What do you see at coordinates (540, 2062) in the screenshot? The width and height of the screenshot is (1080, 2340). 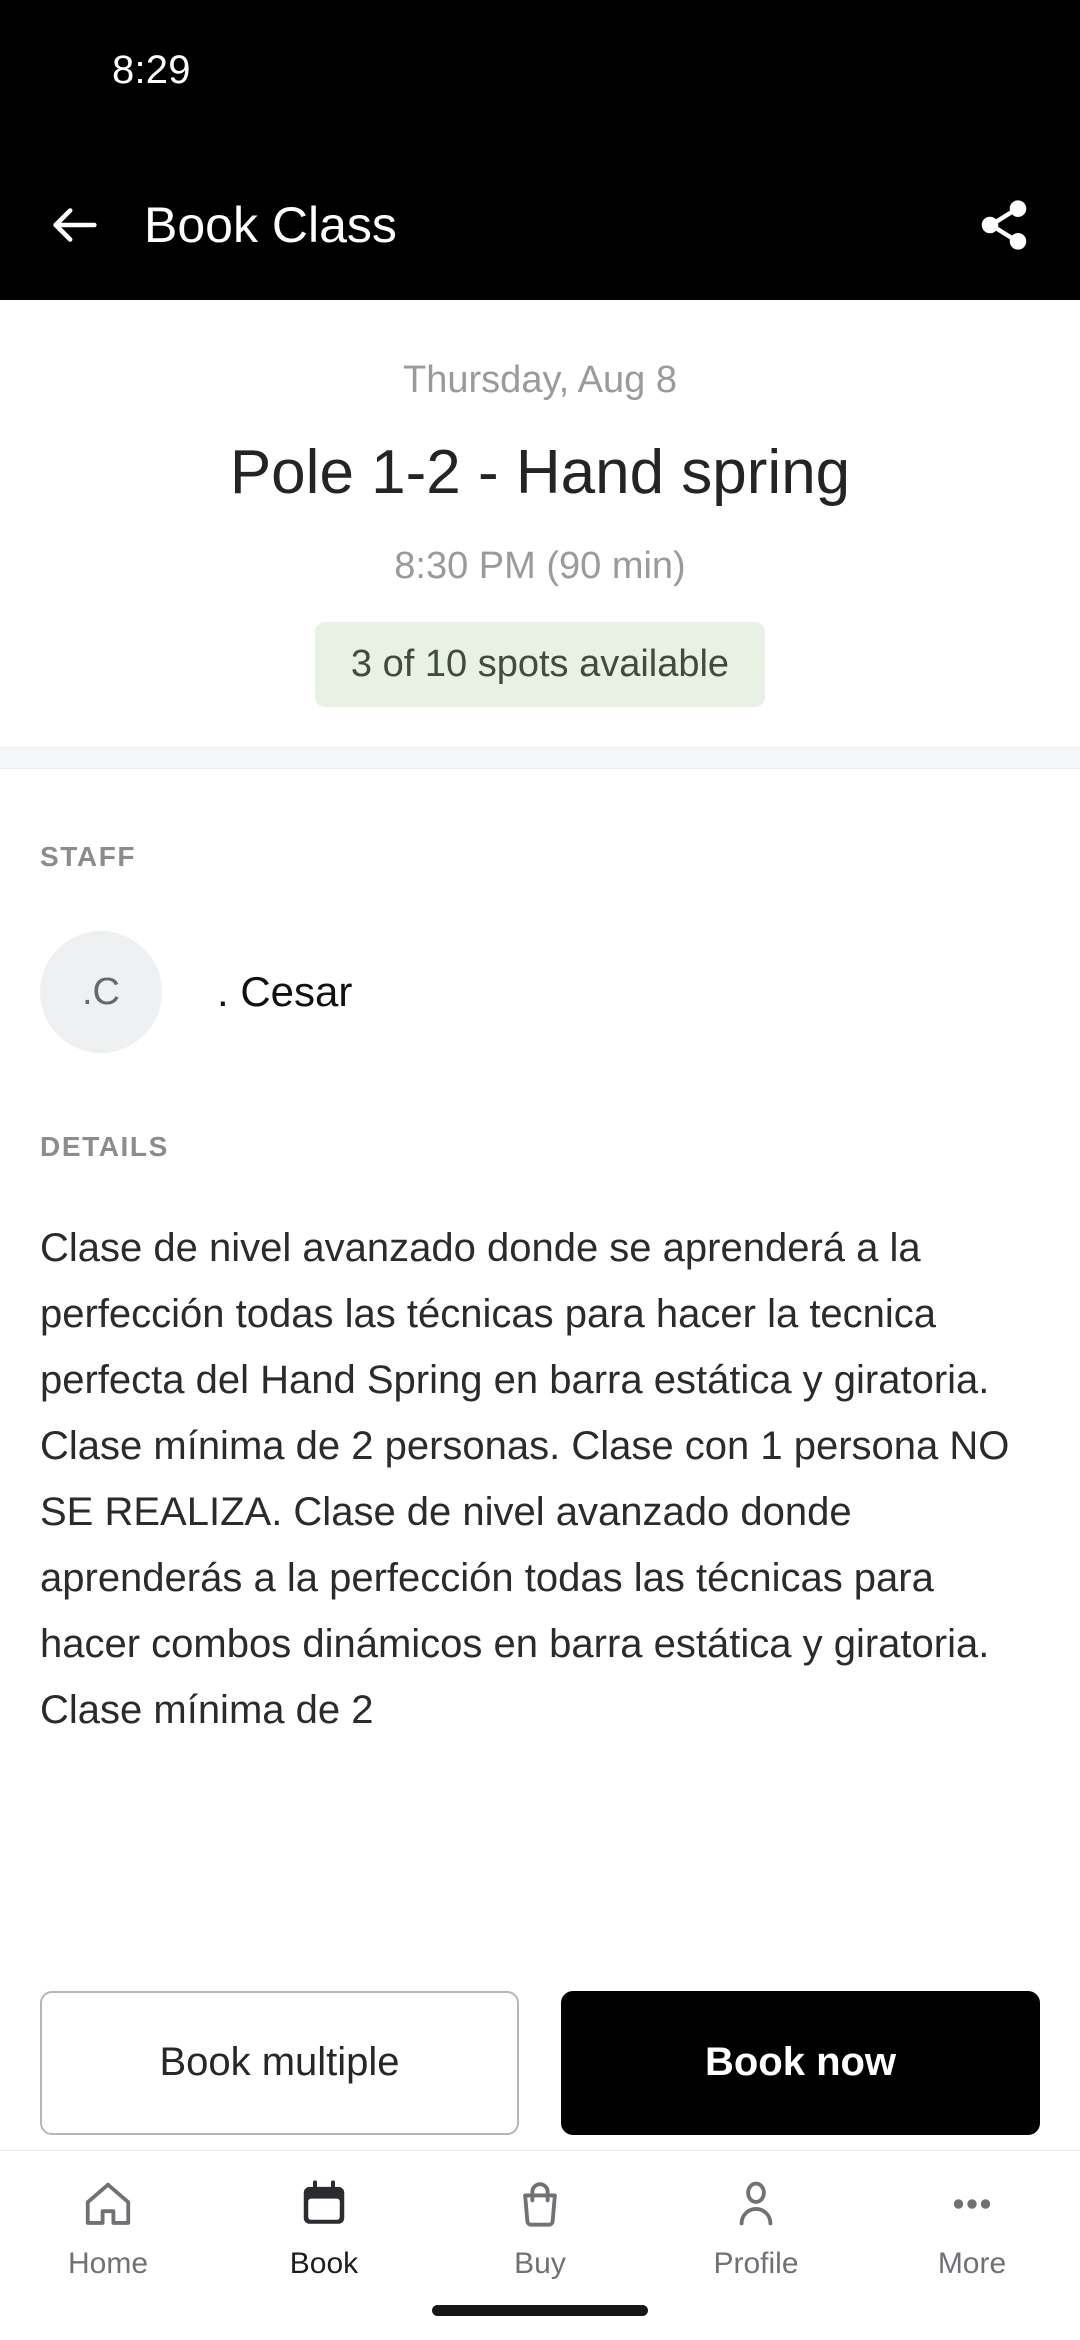 I see `action-button-bar: Book multiple Book now` at bounding box center [540, 2062].